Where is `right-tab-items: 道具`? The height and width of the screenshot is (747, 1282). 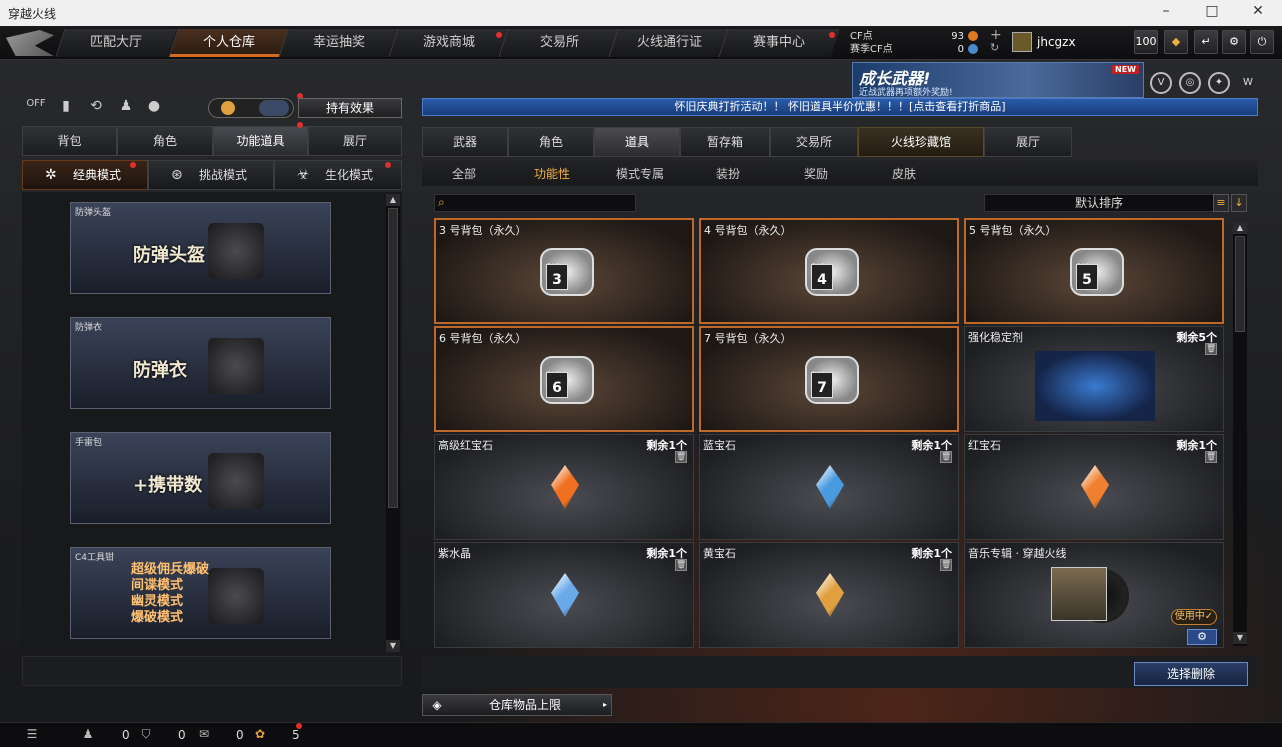 right-tab-items: 道具 is located at coordinates (637, 142).